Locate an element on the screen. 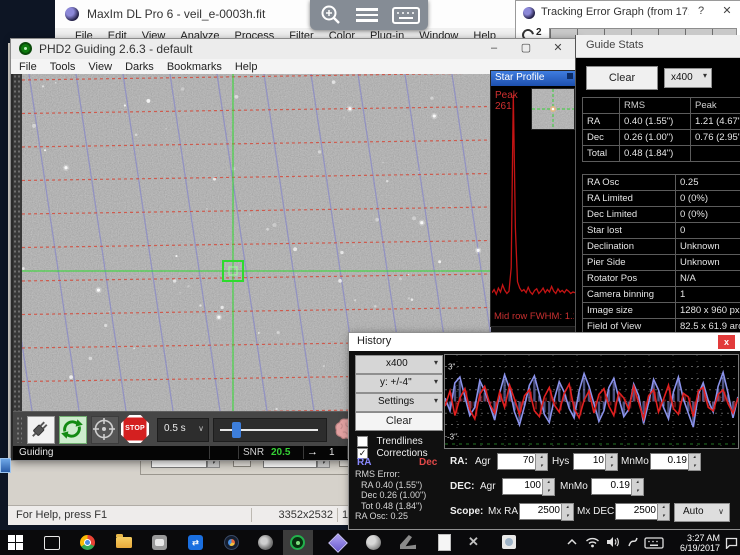 The height and width of the screenshot is (555, 740). magnifier-icon is located at coordinates (331, 15).